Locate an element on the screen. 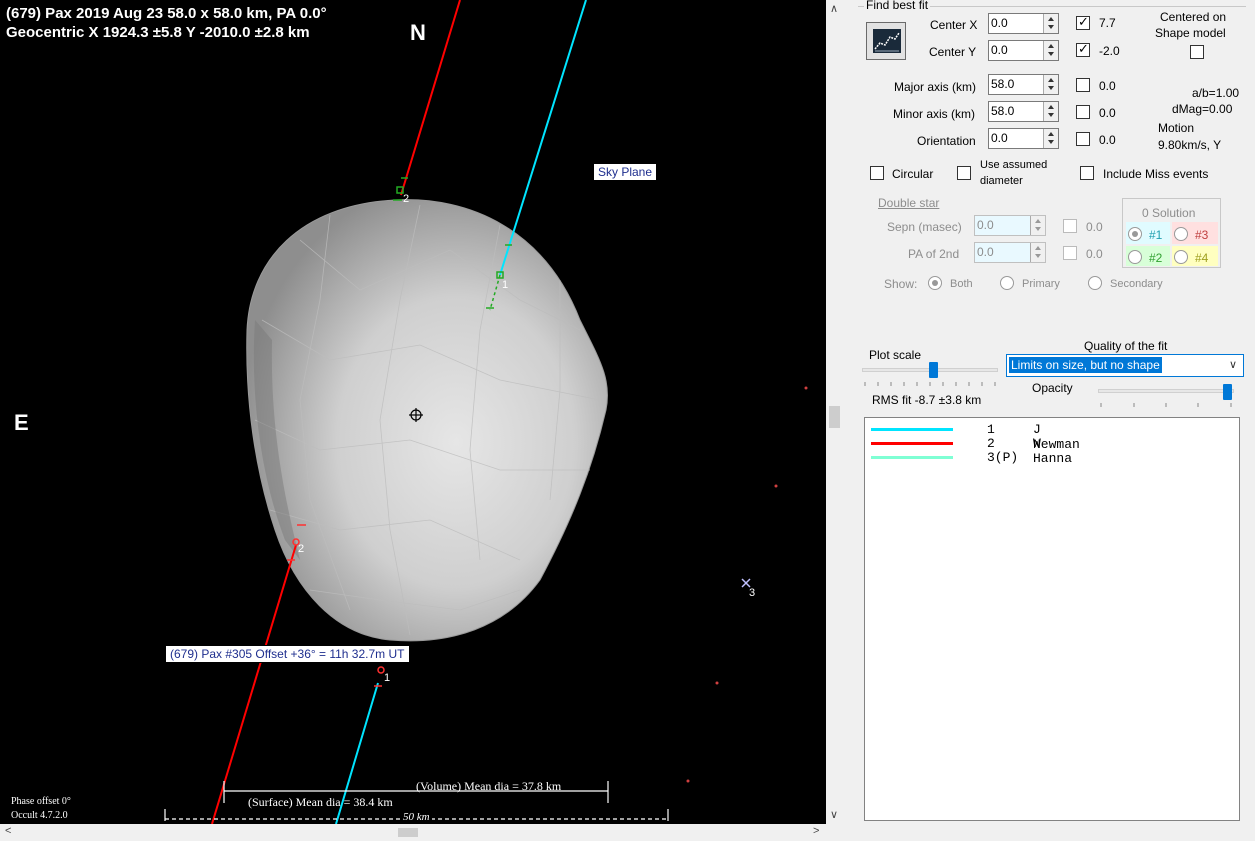 This screenshot has height=841, width=1255. chevron-down-icon: ∨ is located at coordinates (1233, 364).